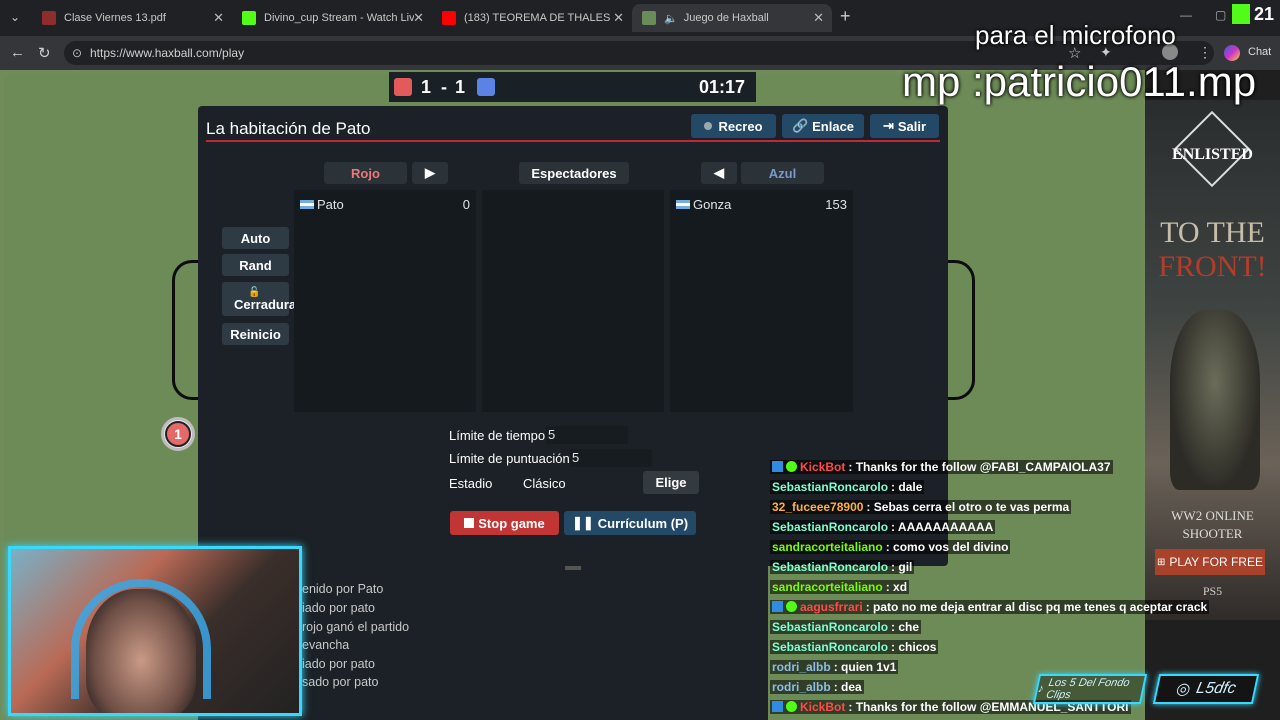 This screenshot has height=720, width=1280. What do you see at coordinates (17, 52) in the screenshot?
I see `back-icon: ←` at bounding box center [17, 52].